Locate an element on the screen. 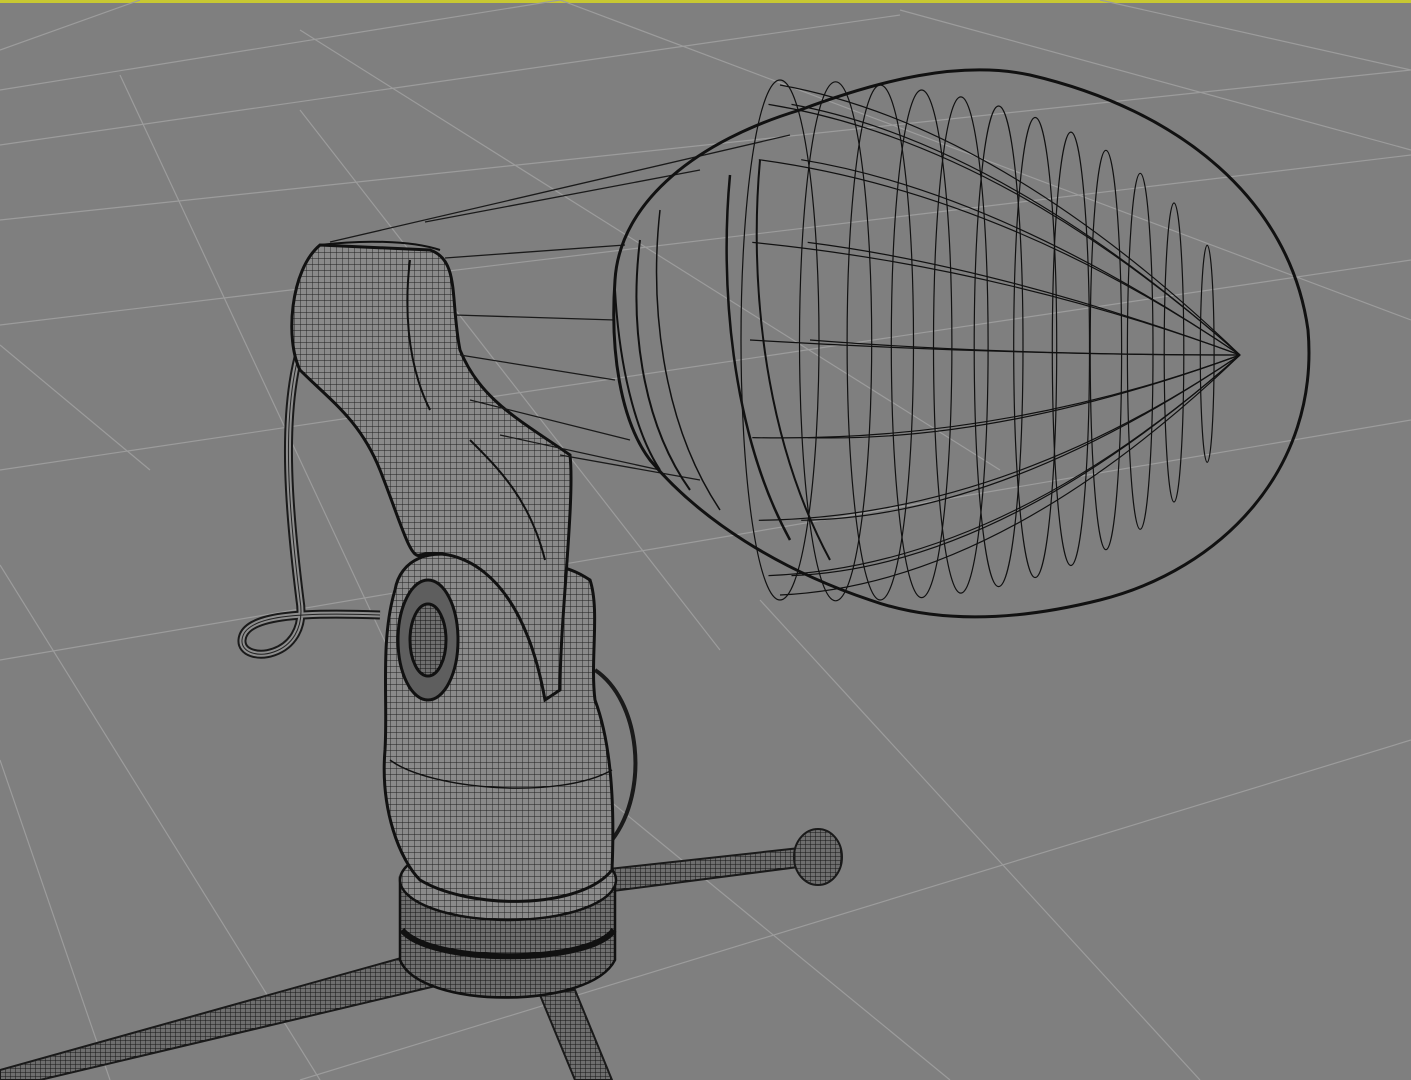 Image resolution: width=1411 pixels, height=1080 pixels. stand-clip is located at coordinates (498, 727).